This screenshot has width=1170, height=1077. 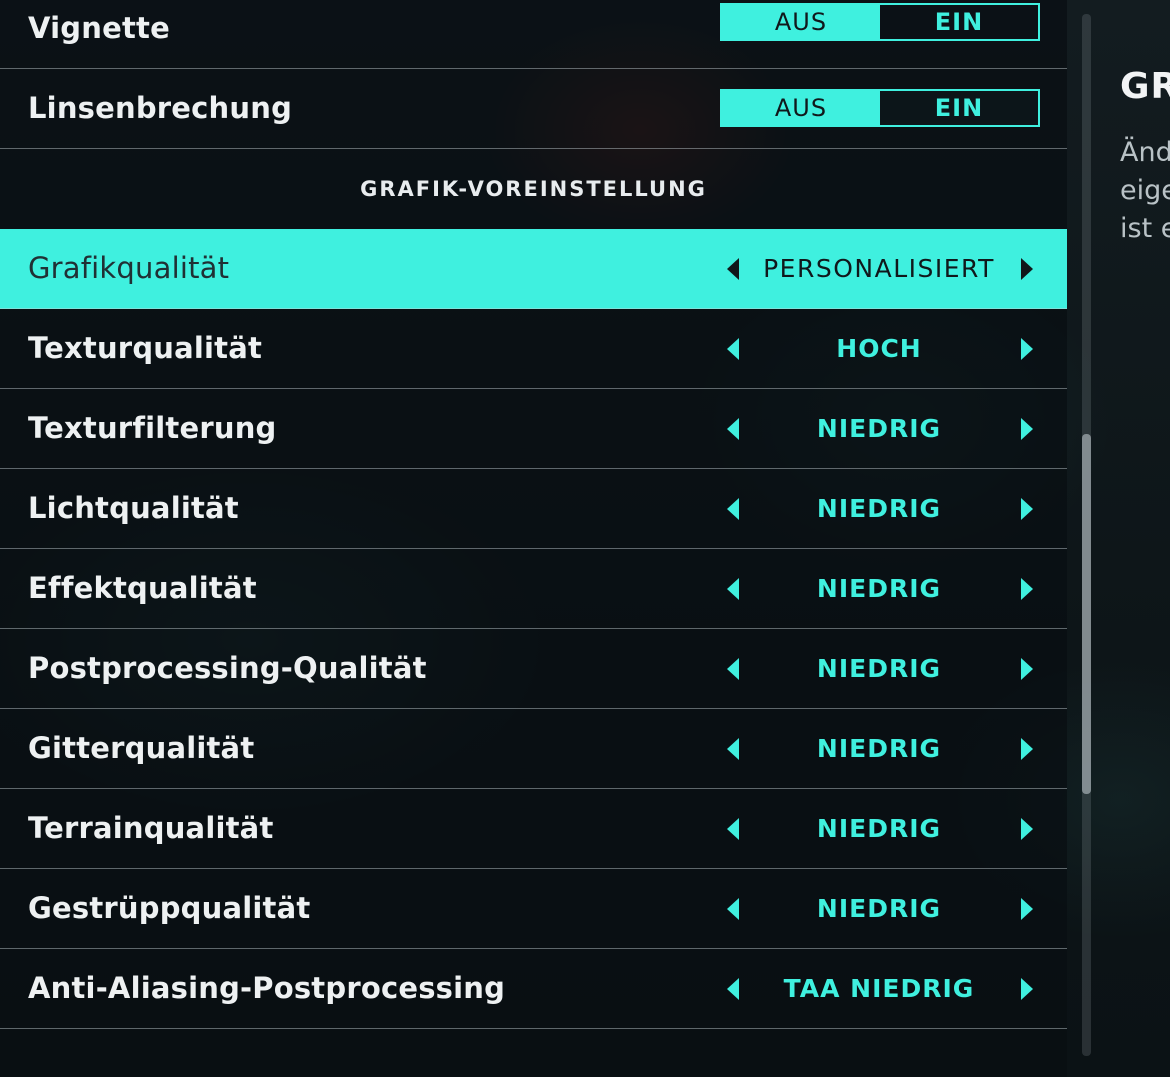 I want to click on setting-row-lighting-quality: Lichtqualität NIEDRIG, so click(x=533, y=509).